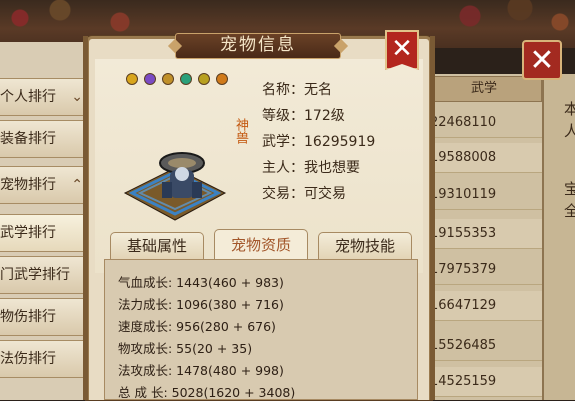  I want to click on info-label: 武学, so click(276, 142).